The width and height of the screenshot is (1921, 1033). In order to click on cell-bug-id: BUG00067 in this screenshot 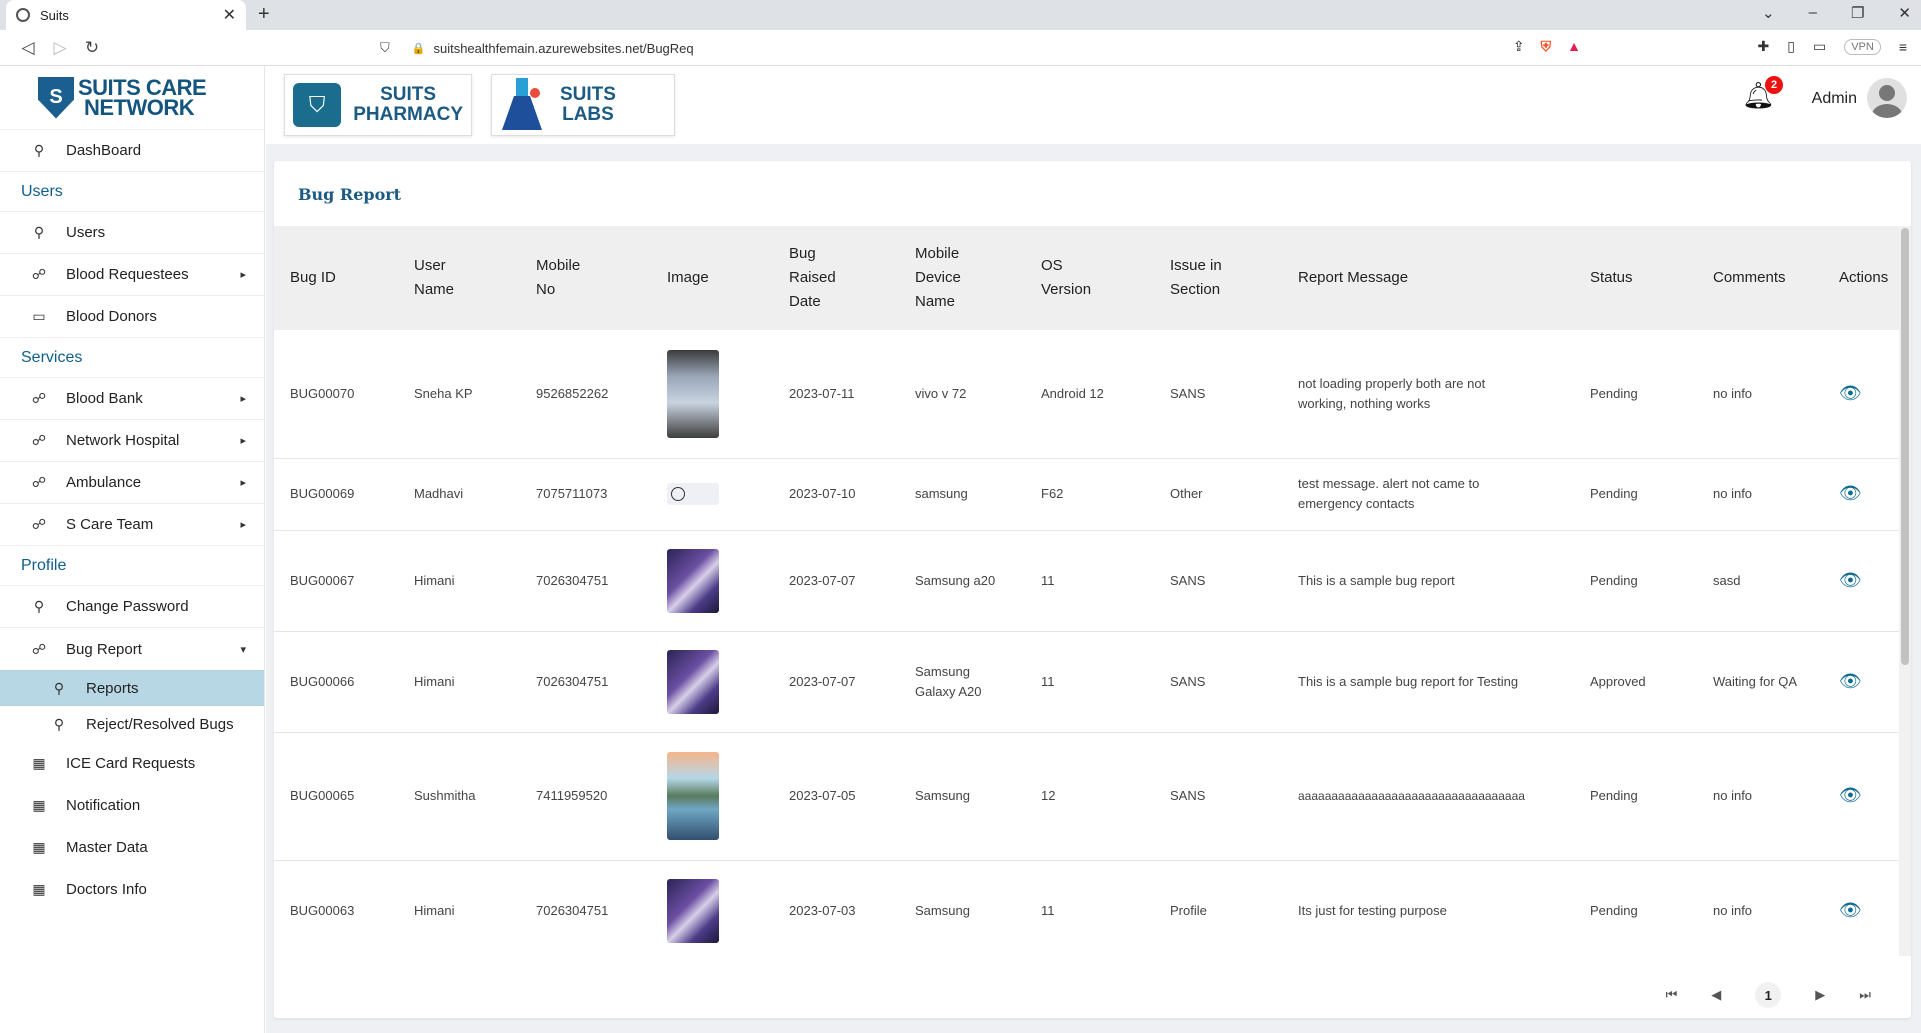, I will do `click(336, 581)`.